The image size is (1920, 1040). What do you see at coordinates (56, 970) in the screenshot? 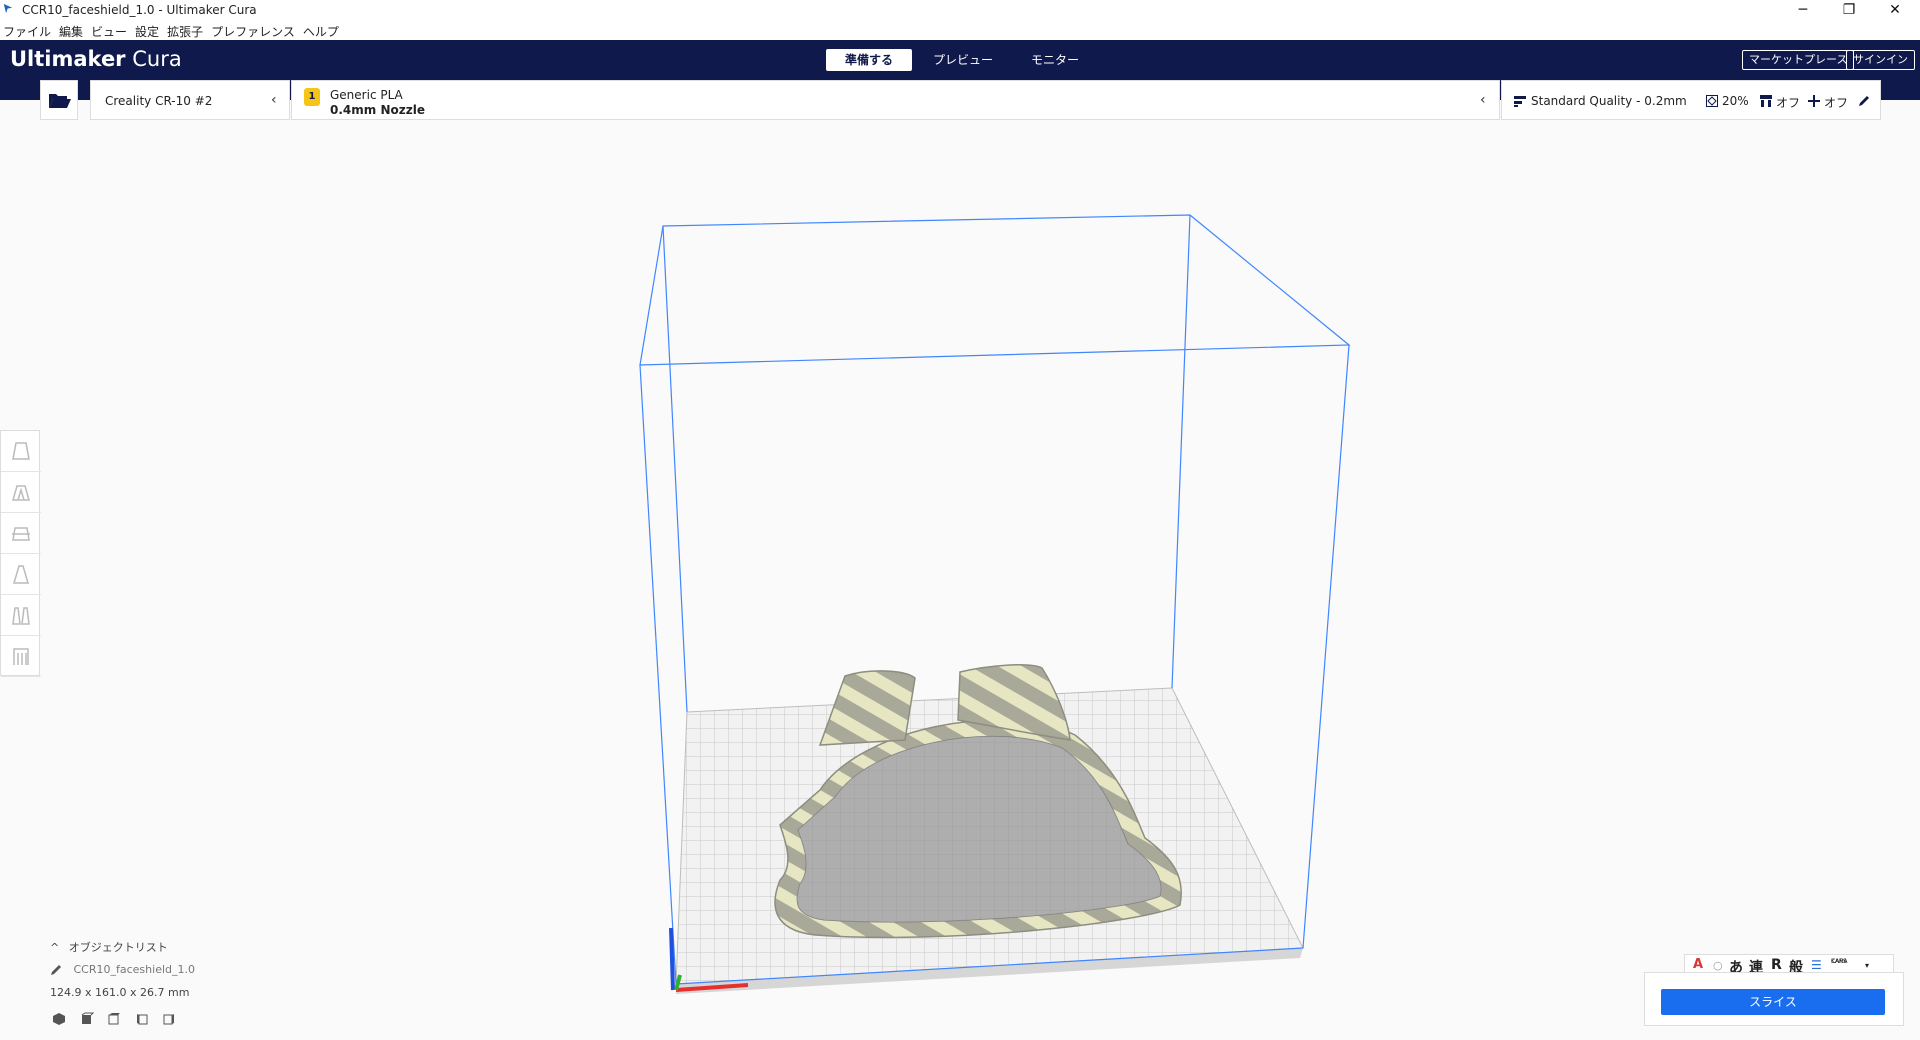
I see `pencil-icon` at bounding box center [56, 970].